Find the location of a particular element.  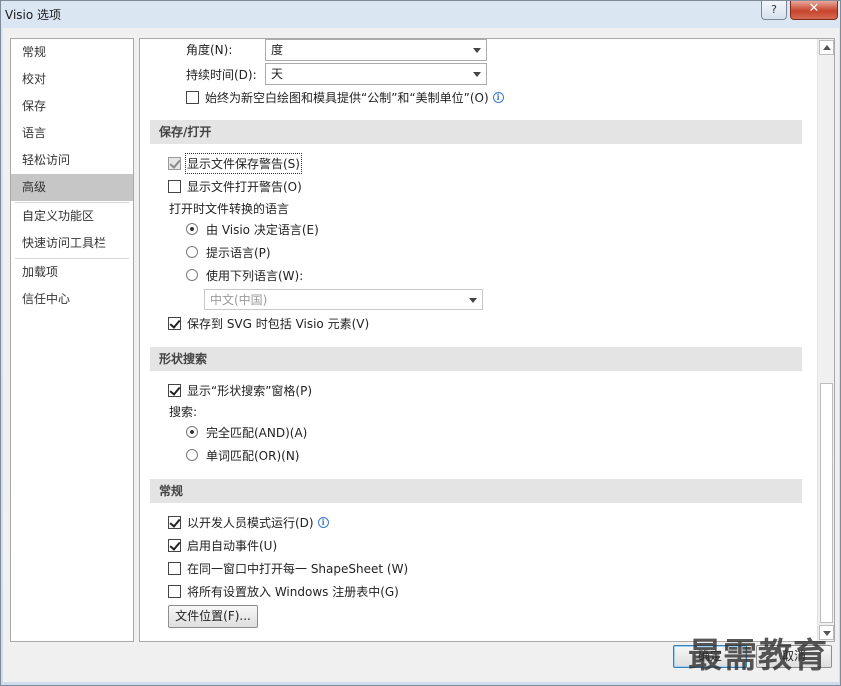

radio-prompt-row: 提示语言(P) is located at coordinates (228, 252).